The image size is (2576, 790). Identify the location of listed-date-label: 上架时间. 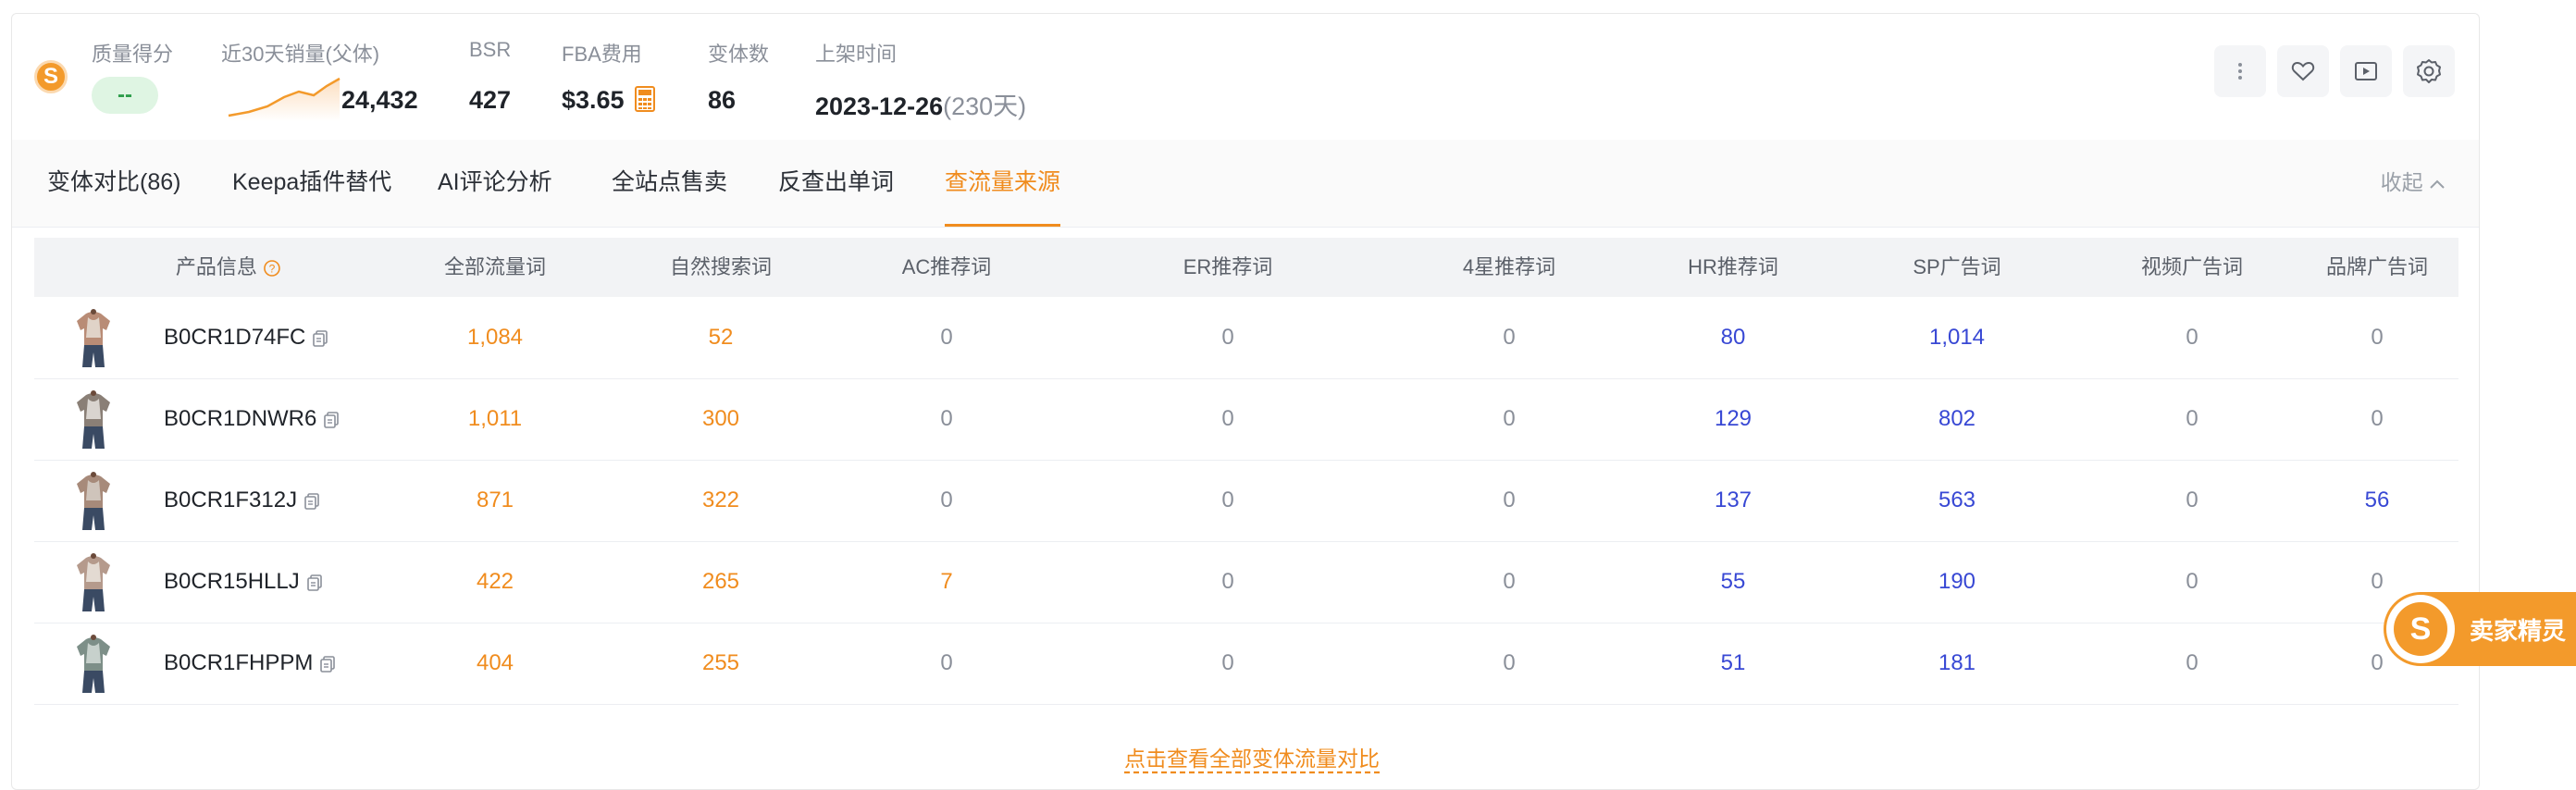
(856, 55).